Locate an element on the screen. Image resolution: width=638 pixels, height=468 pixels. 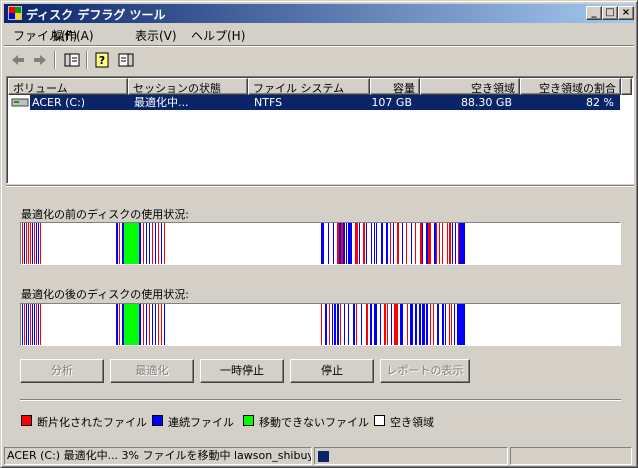
before-disk-map-graphic is located at coordinates (243, 243).